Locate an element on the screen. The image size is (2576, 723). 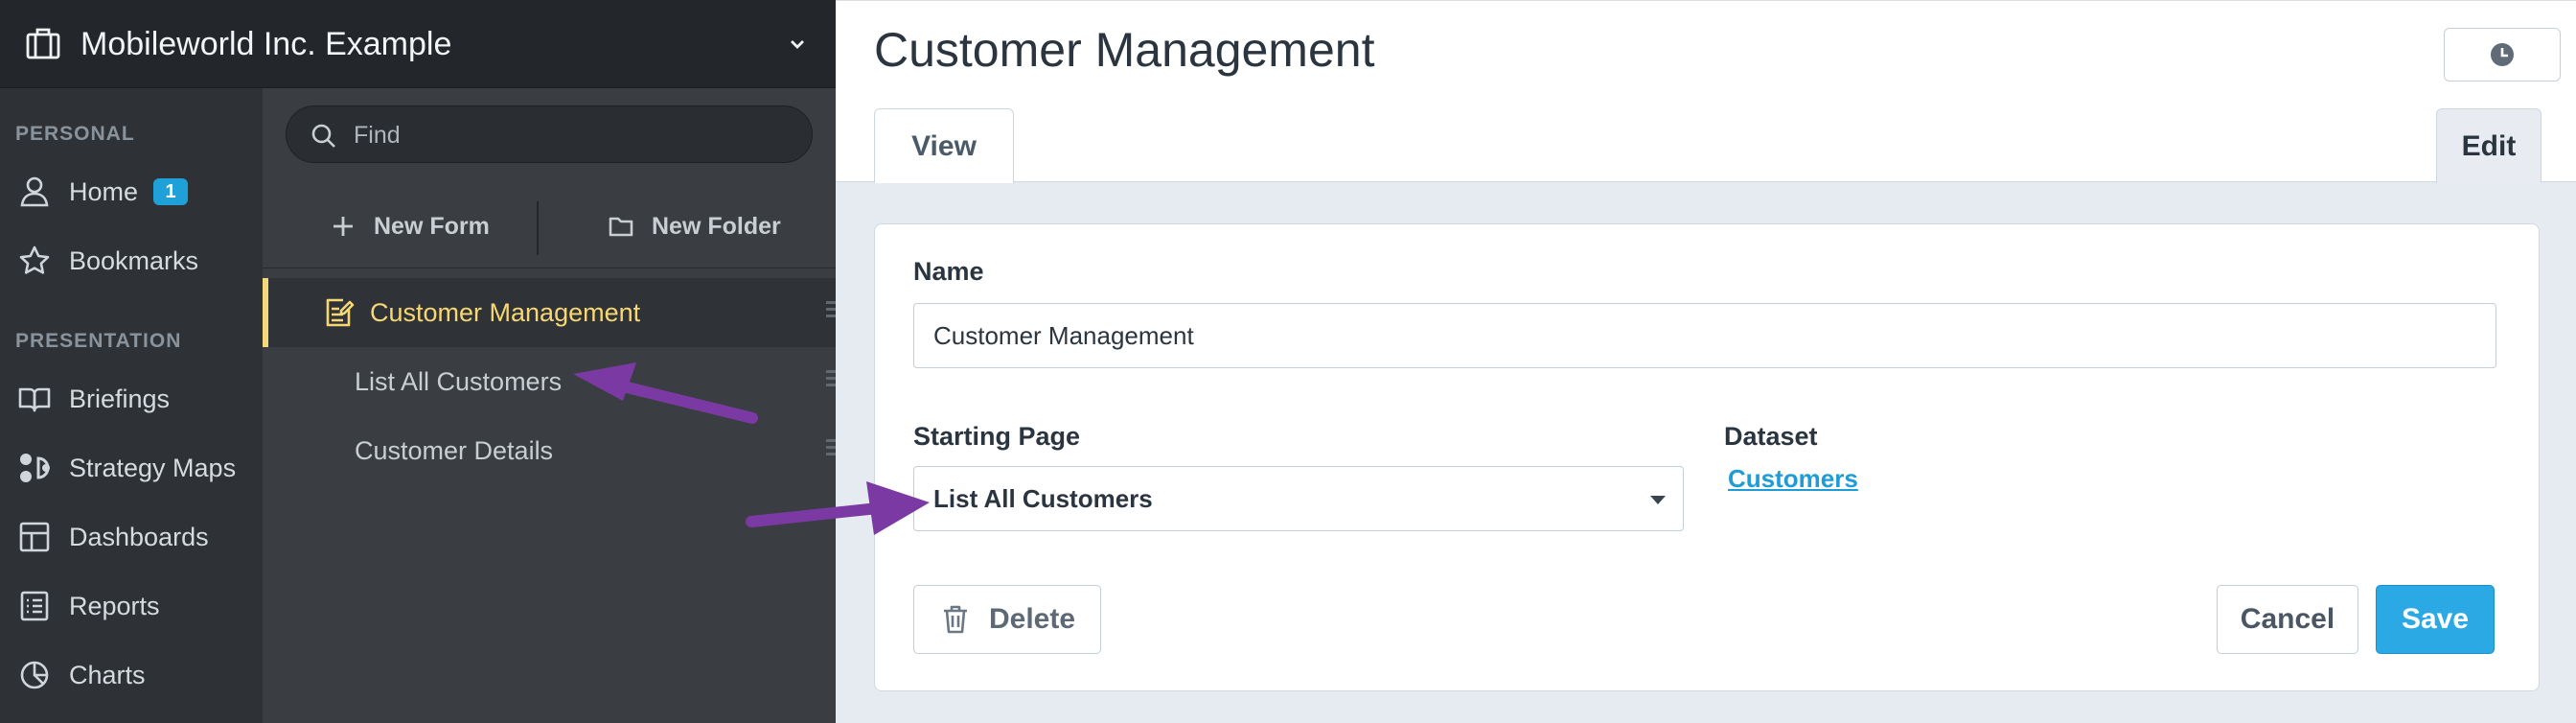
sidebar-item-label: Charts is located at coordinates (107, 674).